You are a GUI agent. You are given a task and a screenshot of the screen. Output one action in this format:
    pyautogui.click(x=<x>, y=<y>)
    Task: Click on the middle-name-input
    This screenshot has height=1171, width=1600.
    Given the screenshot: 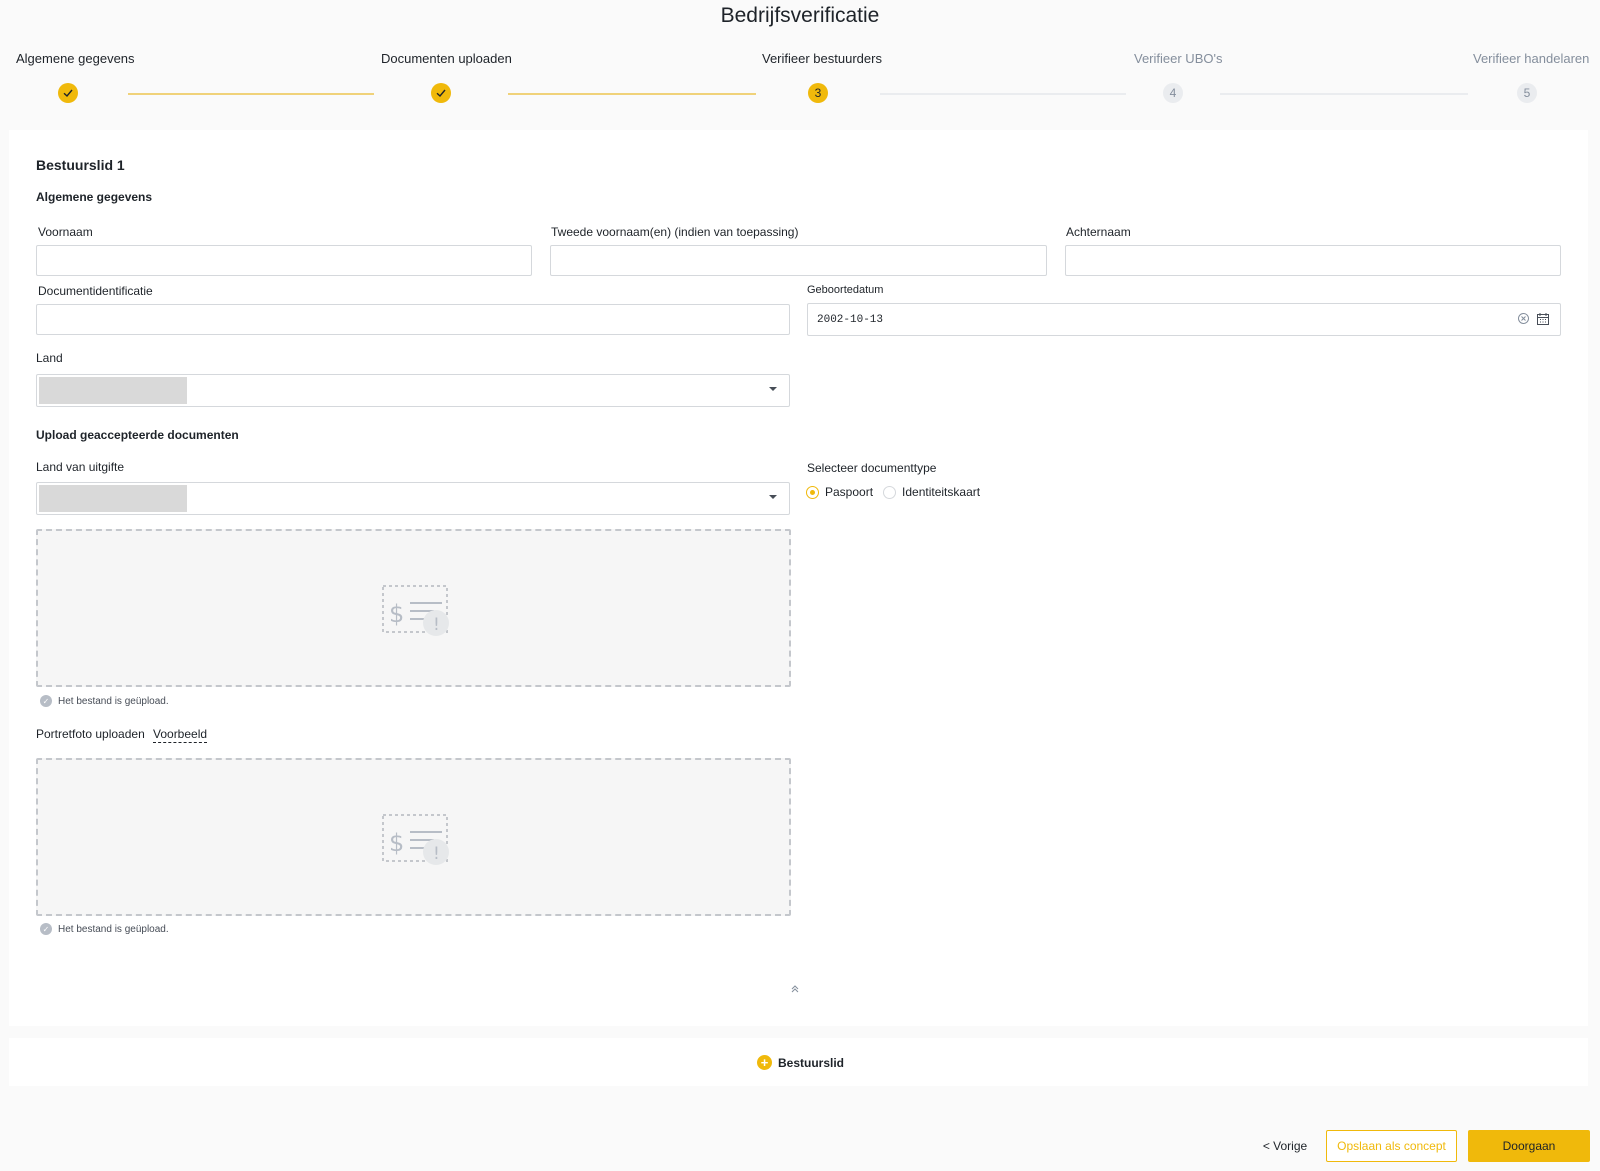 What is the action you would take?
    pyautogui.click(x=798, y=260)
    